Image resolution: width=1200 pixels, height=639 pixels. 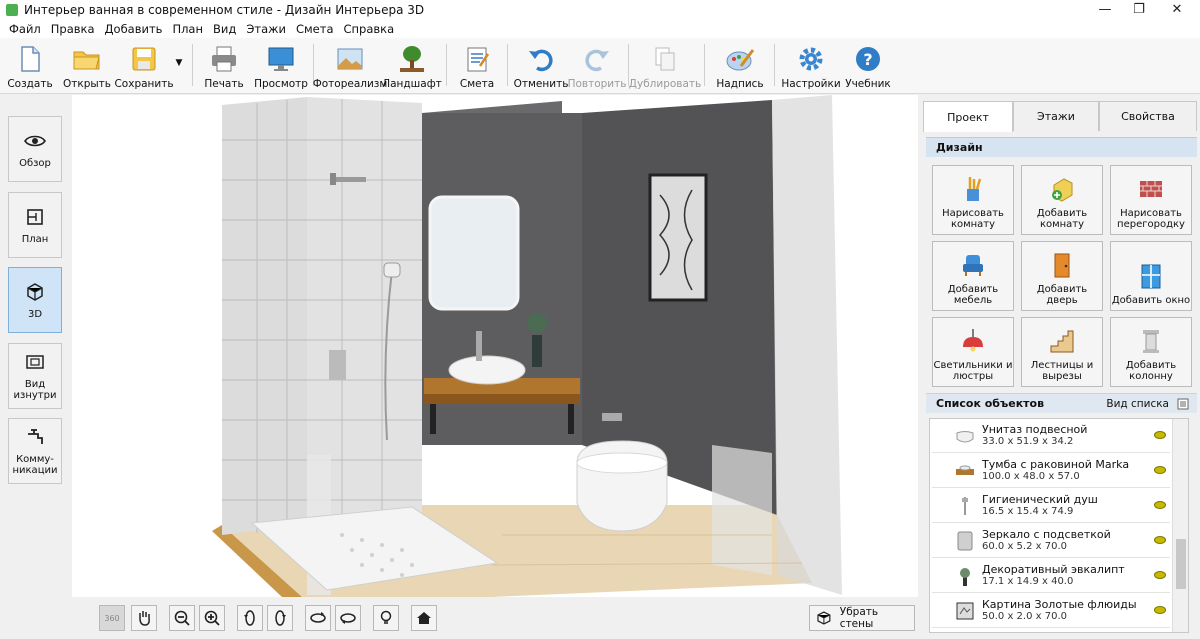 What do you see at coordinates (968, 116) in the screenshot?
I see `tab-project: Проект` at bounding box center [968, 116].